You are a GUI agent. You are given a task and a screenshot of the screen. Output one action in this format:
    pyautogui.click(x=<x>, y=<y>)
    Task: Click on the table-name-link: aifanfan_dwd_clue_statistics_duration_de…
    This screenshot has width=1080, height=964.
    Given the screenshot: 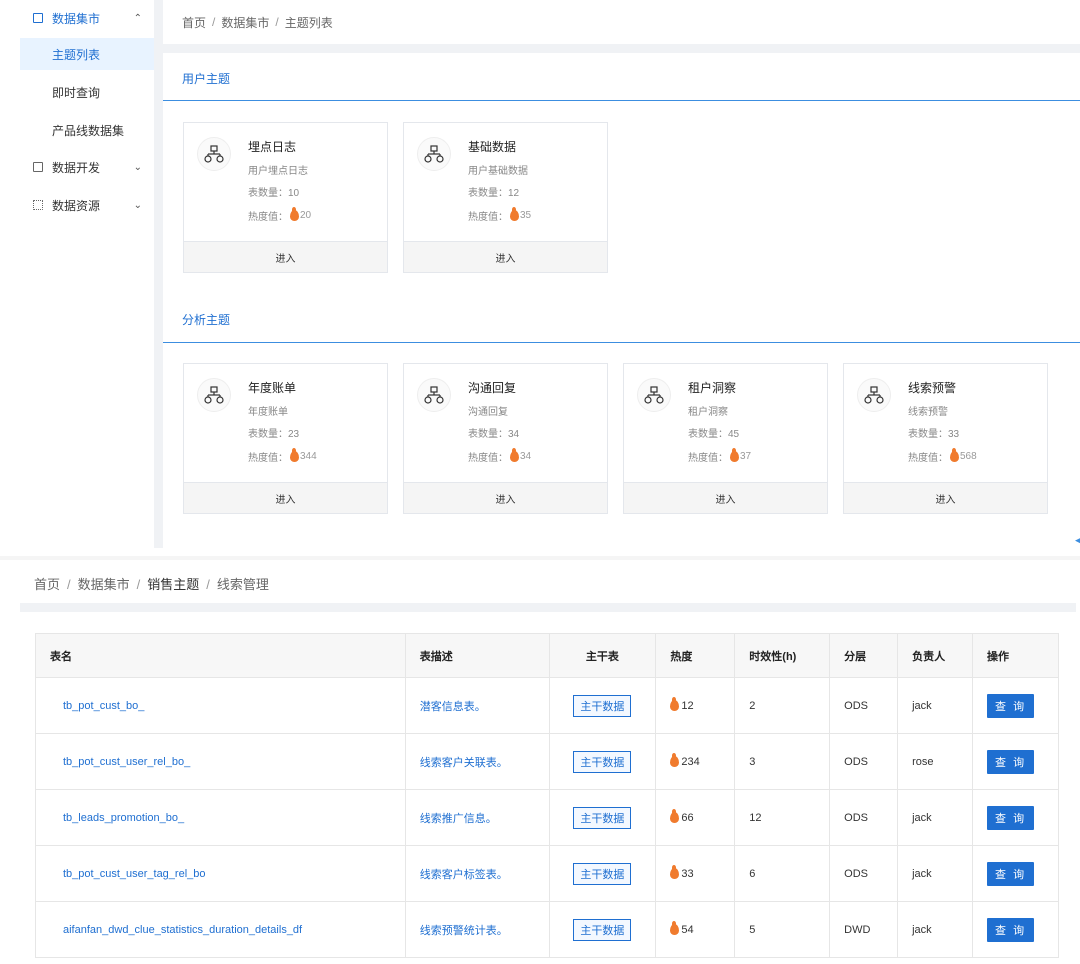 What is the action you would take?
    pyautogui.click(x=220, y=929)
    